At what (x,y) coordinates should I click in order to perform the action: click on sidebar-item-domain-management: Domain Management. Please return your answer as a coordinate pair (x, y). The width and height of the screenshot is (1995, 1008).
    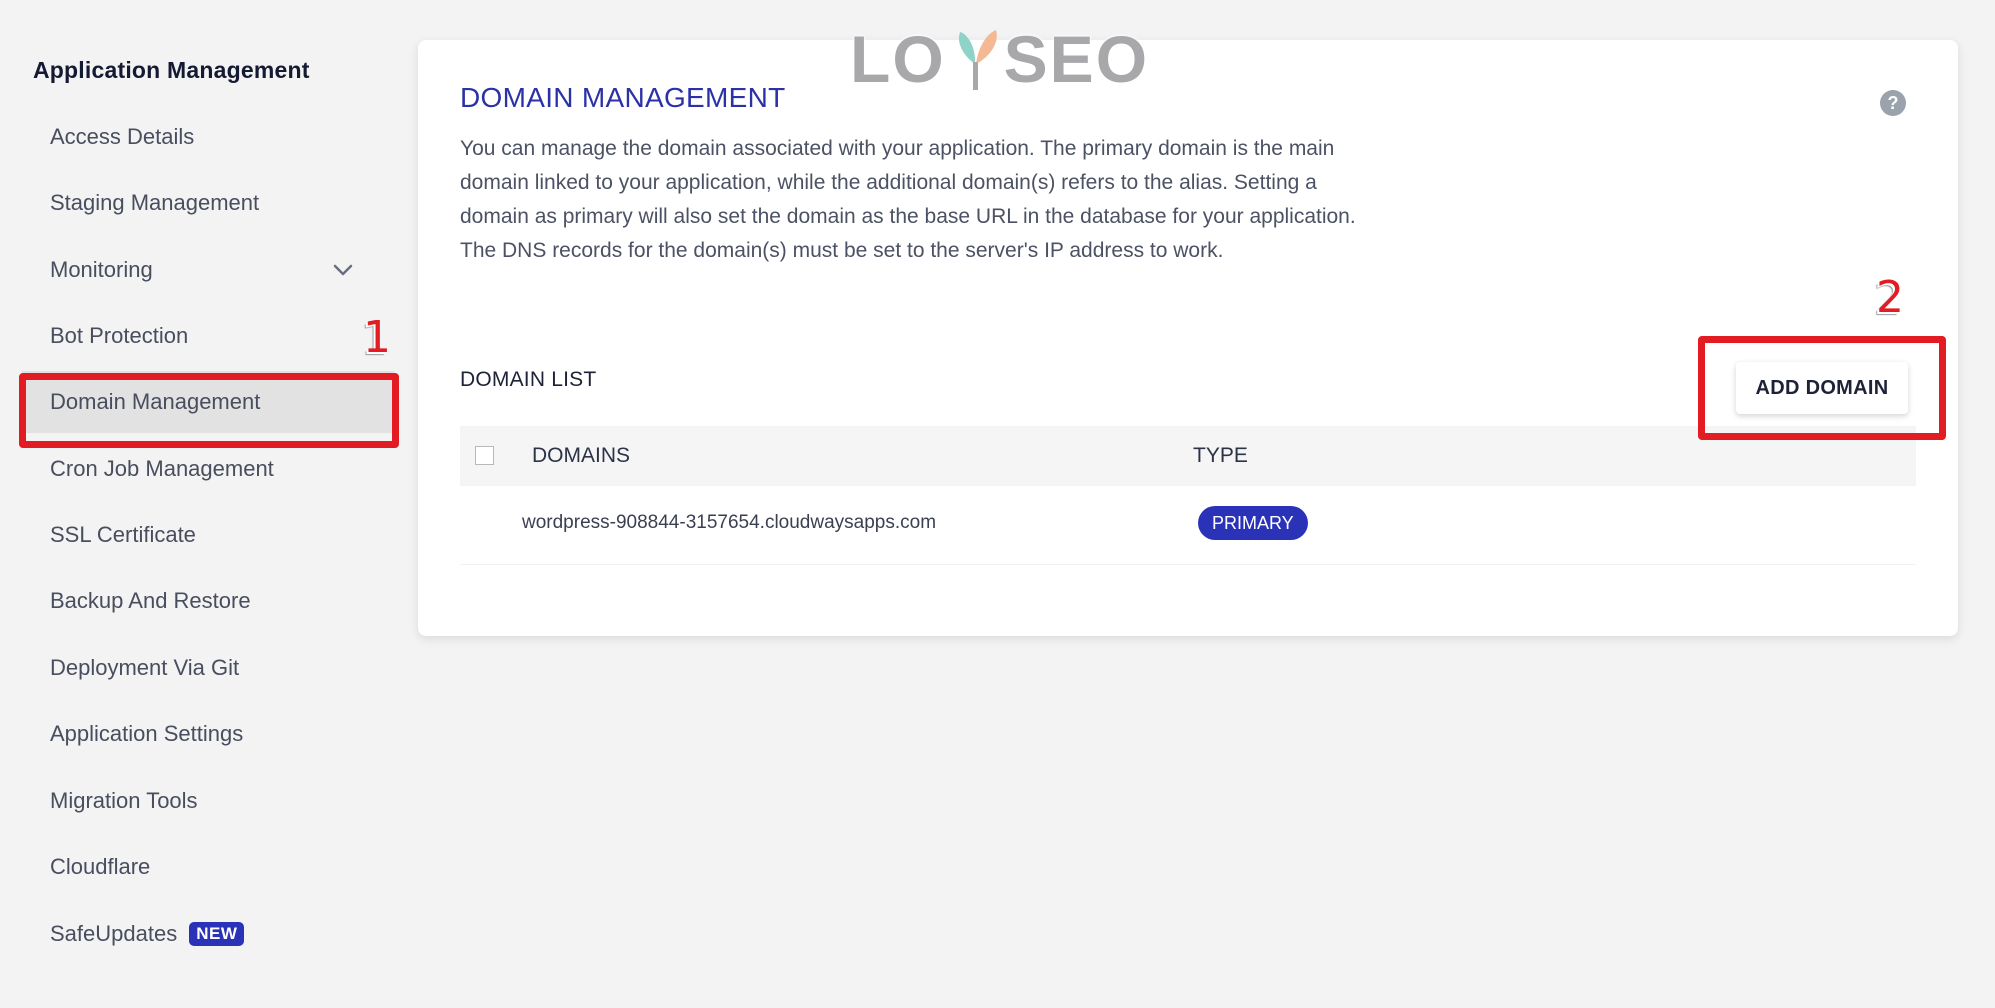
    Looking at the image, I should click on (208, 402).